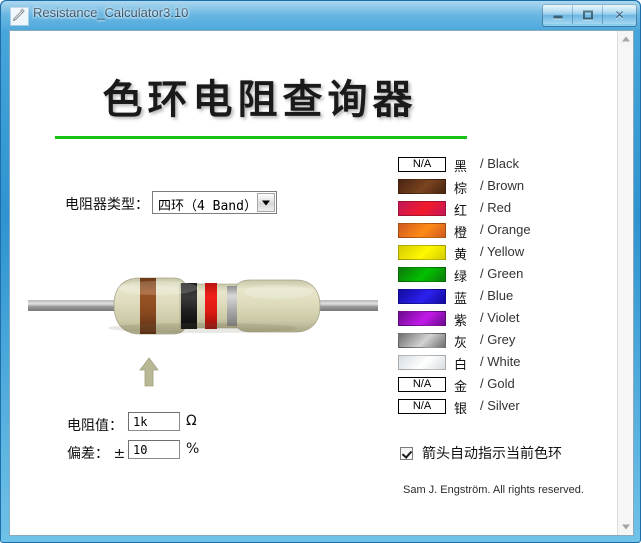 The height and width of the screenshot is (543, 641). I want to click on legend-label-cn: 橙, so click(461, 233).